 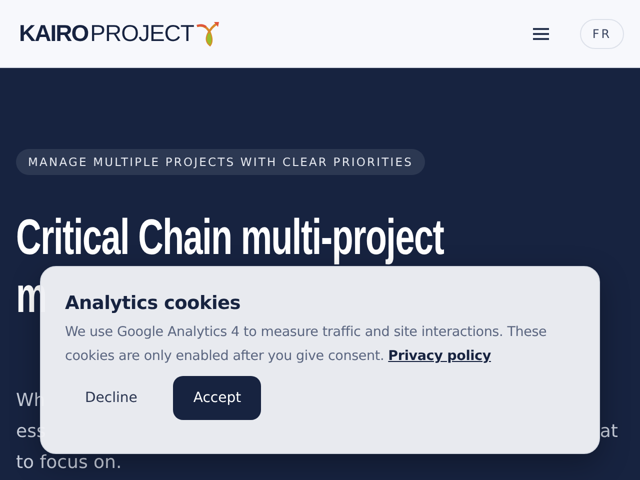 I want to click on hero-title: Critical Chain multi-project, so click(x=230, y=237).